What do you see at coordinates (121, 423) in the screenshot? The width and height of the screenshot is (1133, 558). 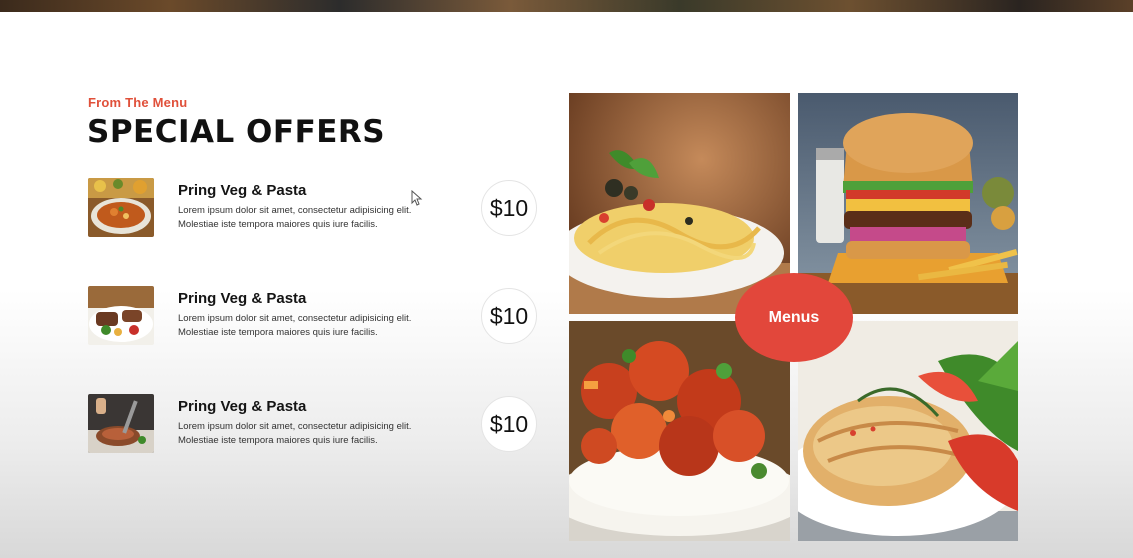 I see `steak-cutting-image` at bounding box center [121, 423].